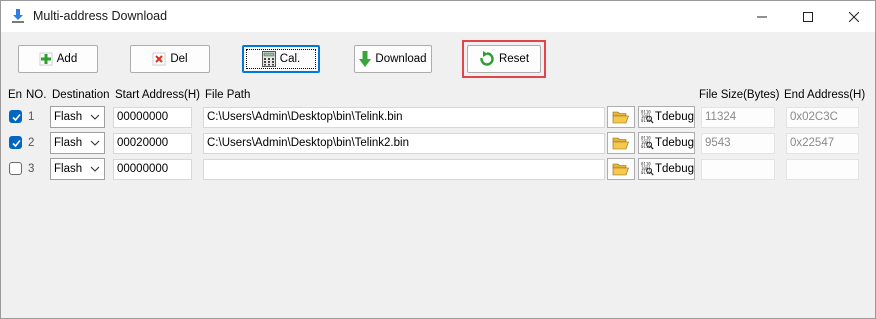 This screenshot has height=319, width=876. Describe the element at coordinates (738, 143) in the screenshot. I see `file-size-field: 9543` at that location.